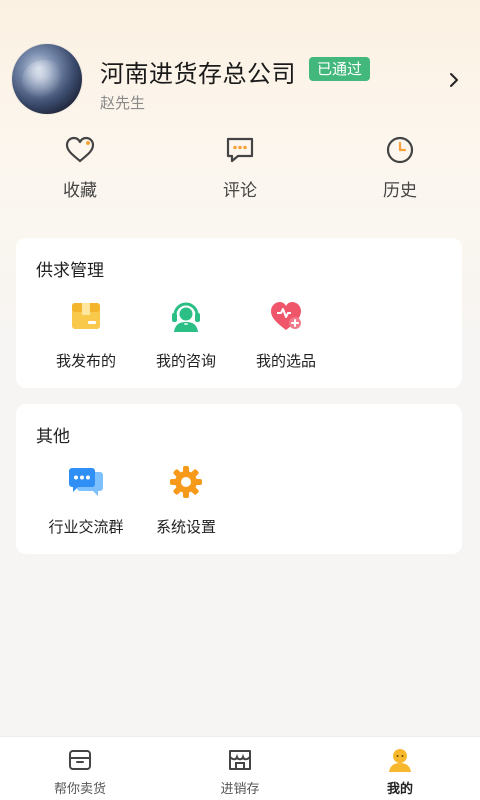 The image size is (480, 800). What do you see at coordinates (185, 527) in the screenshot?
I see `system-settings-label: 系统设置` at bounding box center [185, 527].